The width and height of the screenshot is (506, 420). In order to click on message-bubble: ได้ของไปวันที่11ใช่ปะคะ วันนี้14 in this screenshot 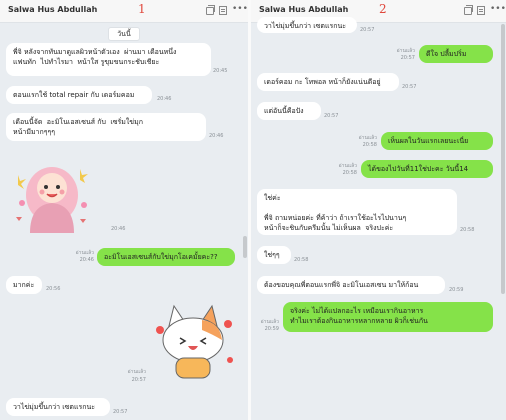, I will do `click(427, 169)`.